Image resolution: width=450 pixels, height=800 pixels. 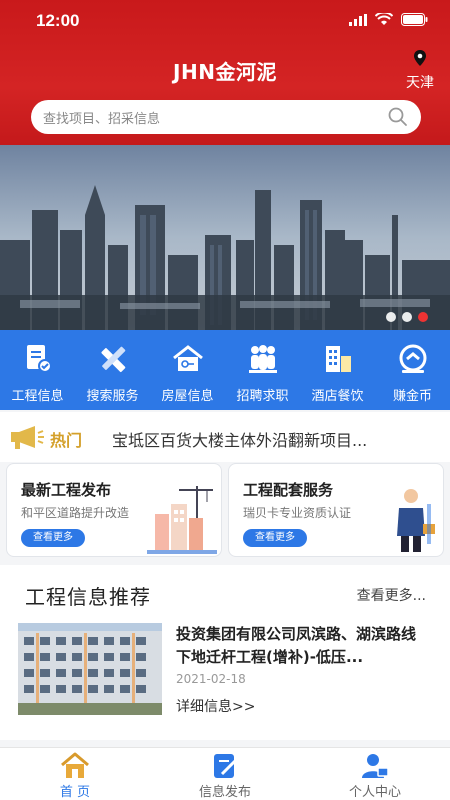 I want to click on tab-label: 首 页, so click(x=75, y=792).